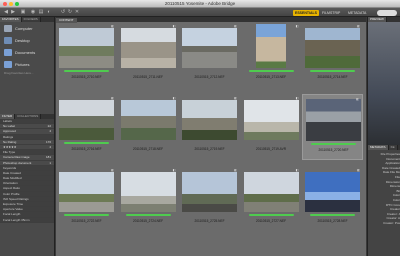 This screenshot has width=400, height=256. Describe the element at coordinates (10, 141) in the screenshot. I see `filter-label: No Rating` at that location.